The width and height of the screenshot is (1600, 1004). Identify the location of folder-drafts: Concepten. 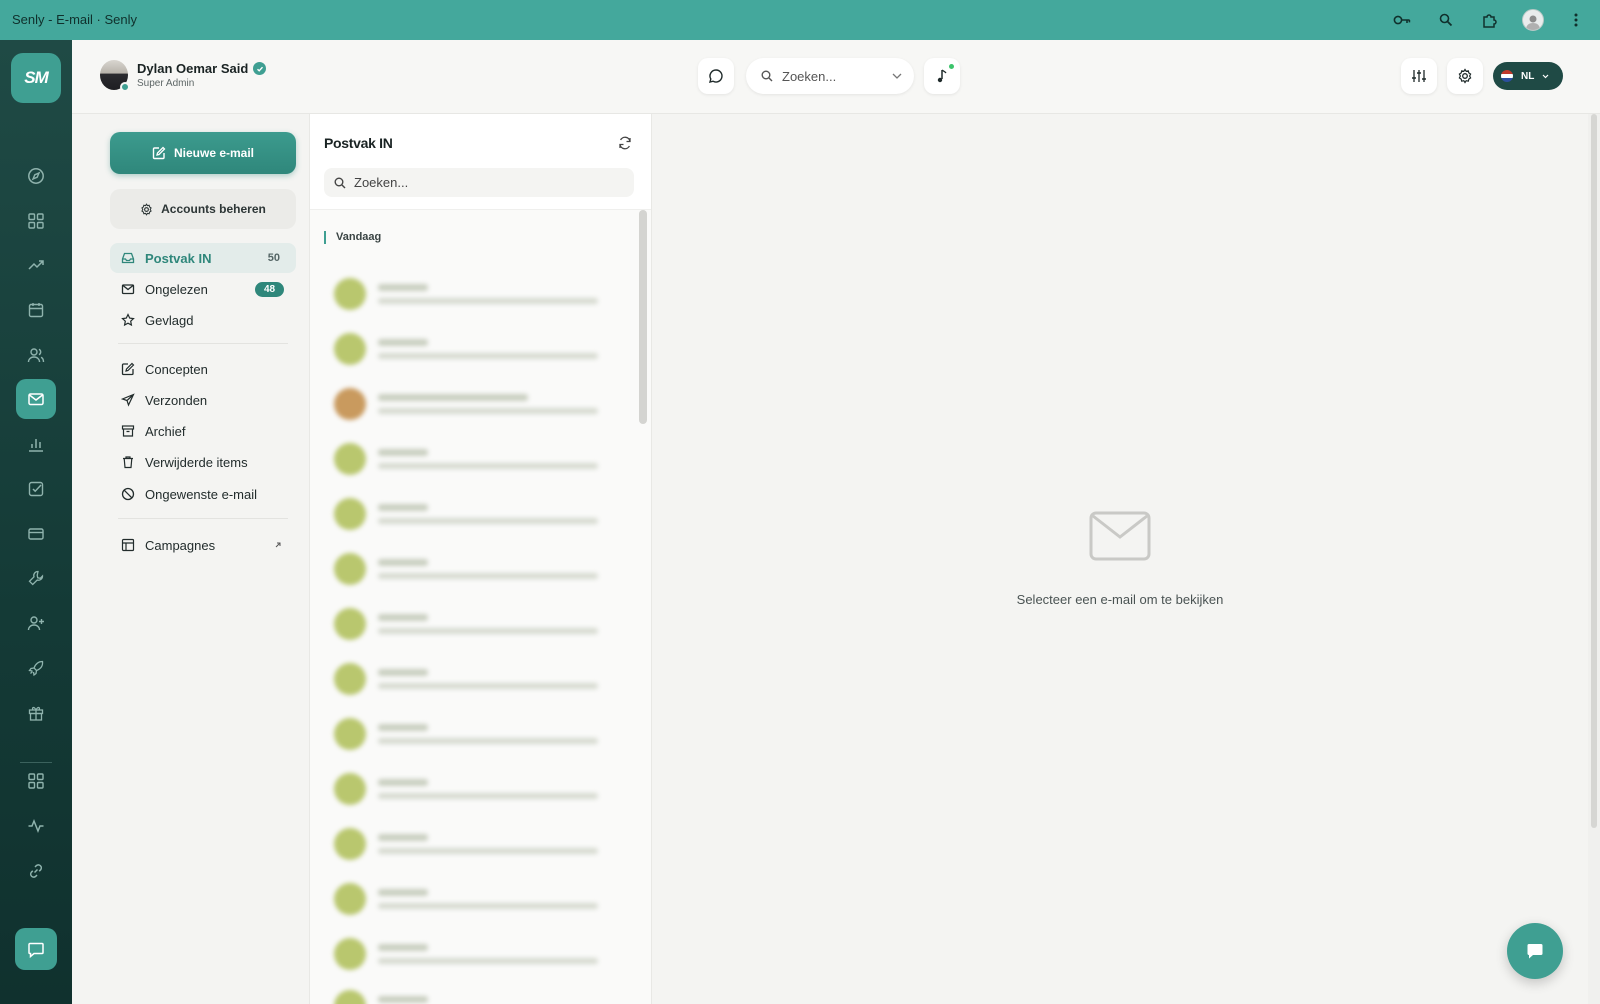
(203, 369).